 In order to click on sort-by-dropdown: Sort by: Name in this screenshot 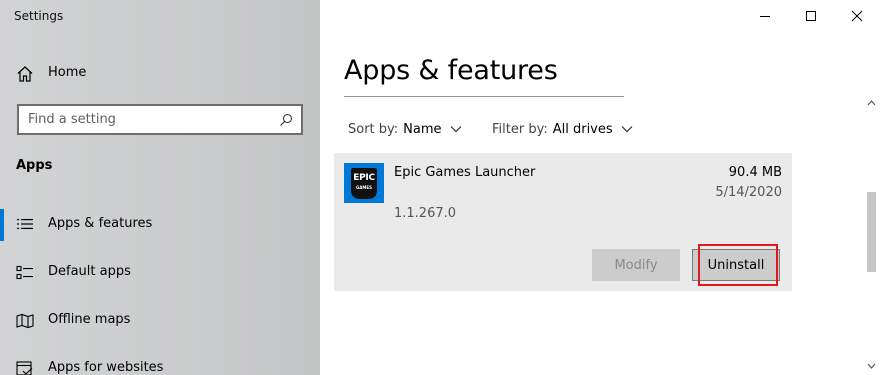, I will do `click(405, 129)`.